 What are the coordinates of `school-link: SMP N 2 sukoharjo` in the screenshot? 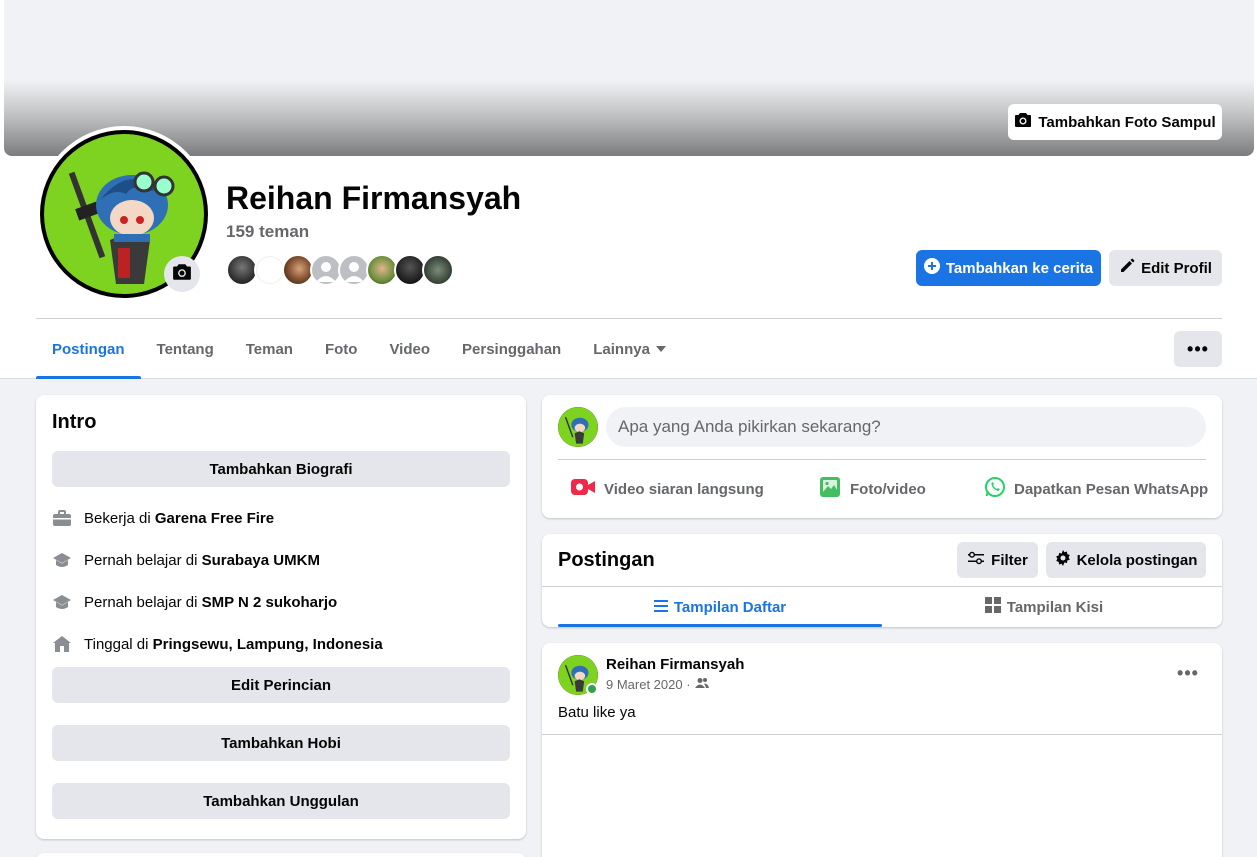 It's located at (270, 602).